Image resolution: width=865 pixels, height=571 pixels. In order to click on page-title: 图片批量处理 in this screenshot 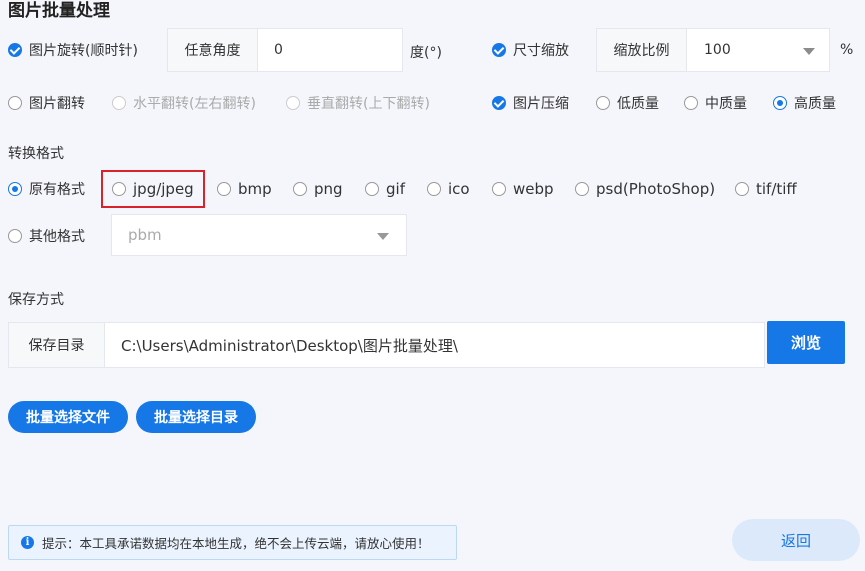, I will do `click(59, 11)`.